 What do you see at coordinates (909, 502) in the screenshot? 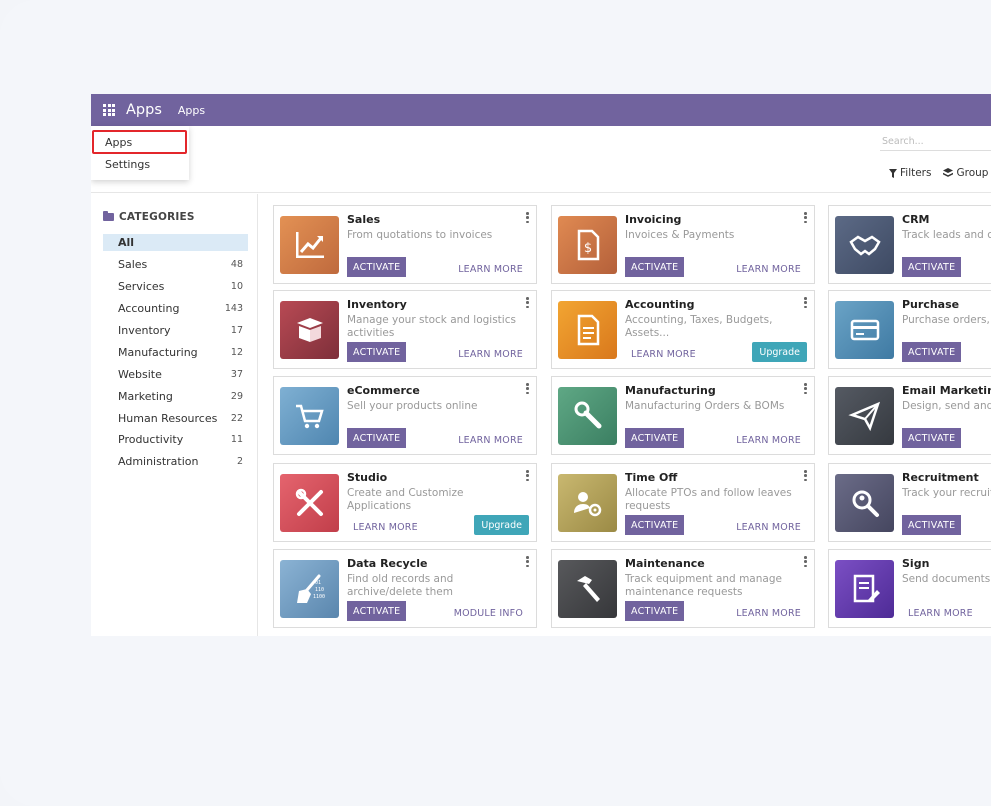
I see `app-card-recruitment: Recruitment Track your recruit ACTIVATE` at bounding box center [909, 502].